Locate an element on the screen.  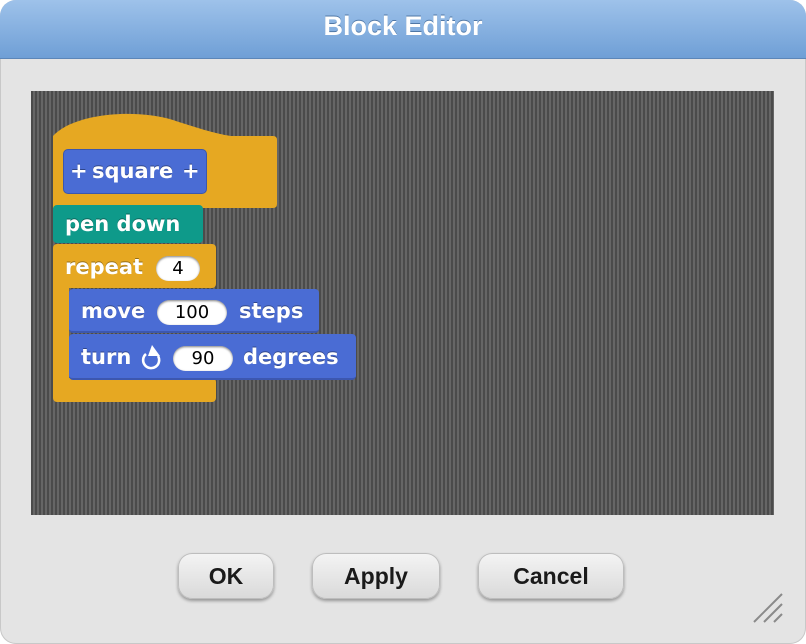
move-steps-input: 100 is located at coordinates (192, 312).